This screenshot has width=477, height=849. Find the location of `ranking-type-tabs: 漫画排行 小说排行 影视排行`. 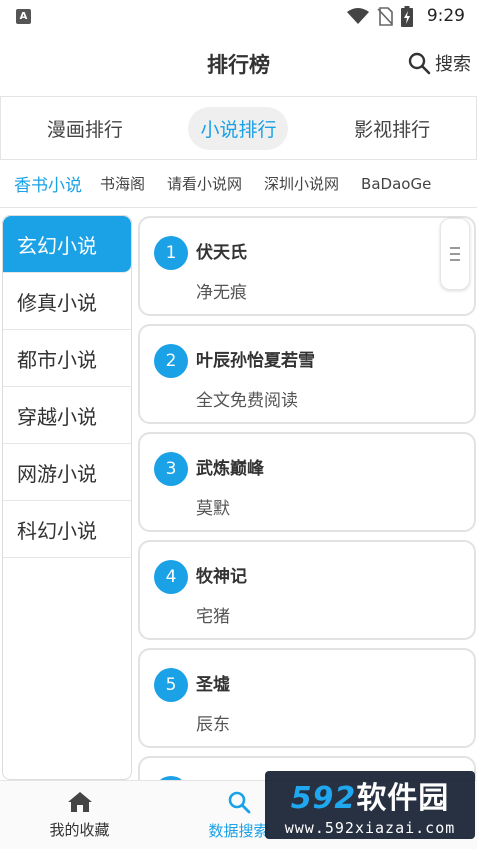

ranking-type-tabs: 漫画排行 小说排行 影视排行 is located at coordinates (238, 128).